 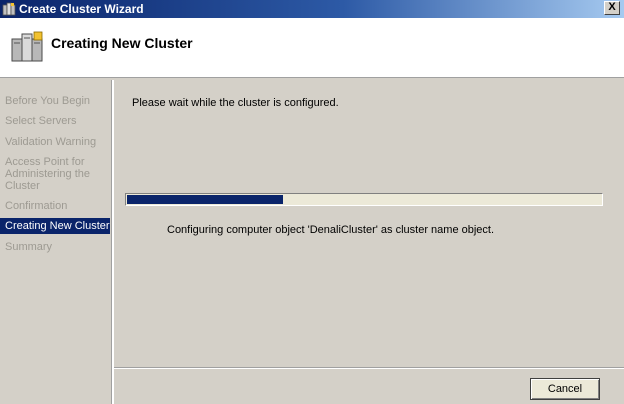 I want to click on nav-step-validation-warning: Validation Warning, so click(x=51, y=142).